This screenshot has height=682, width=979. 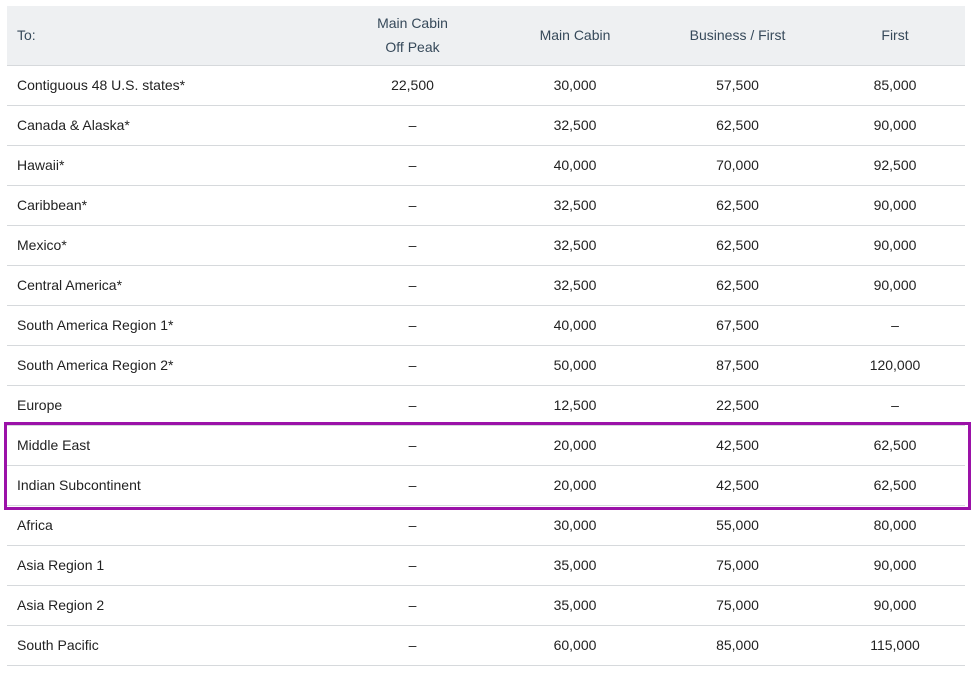 I want to click on header-main-cabin-off-peak: Main Cabin Off Peak, so click(x=412, y=36).